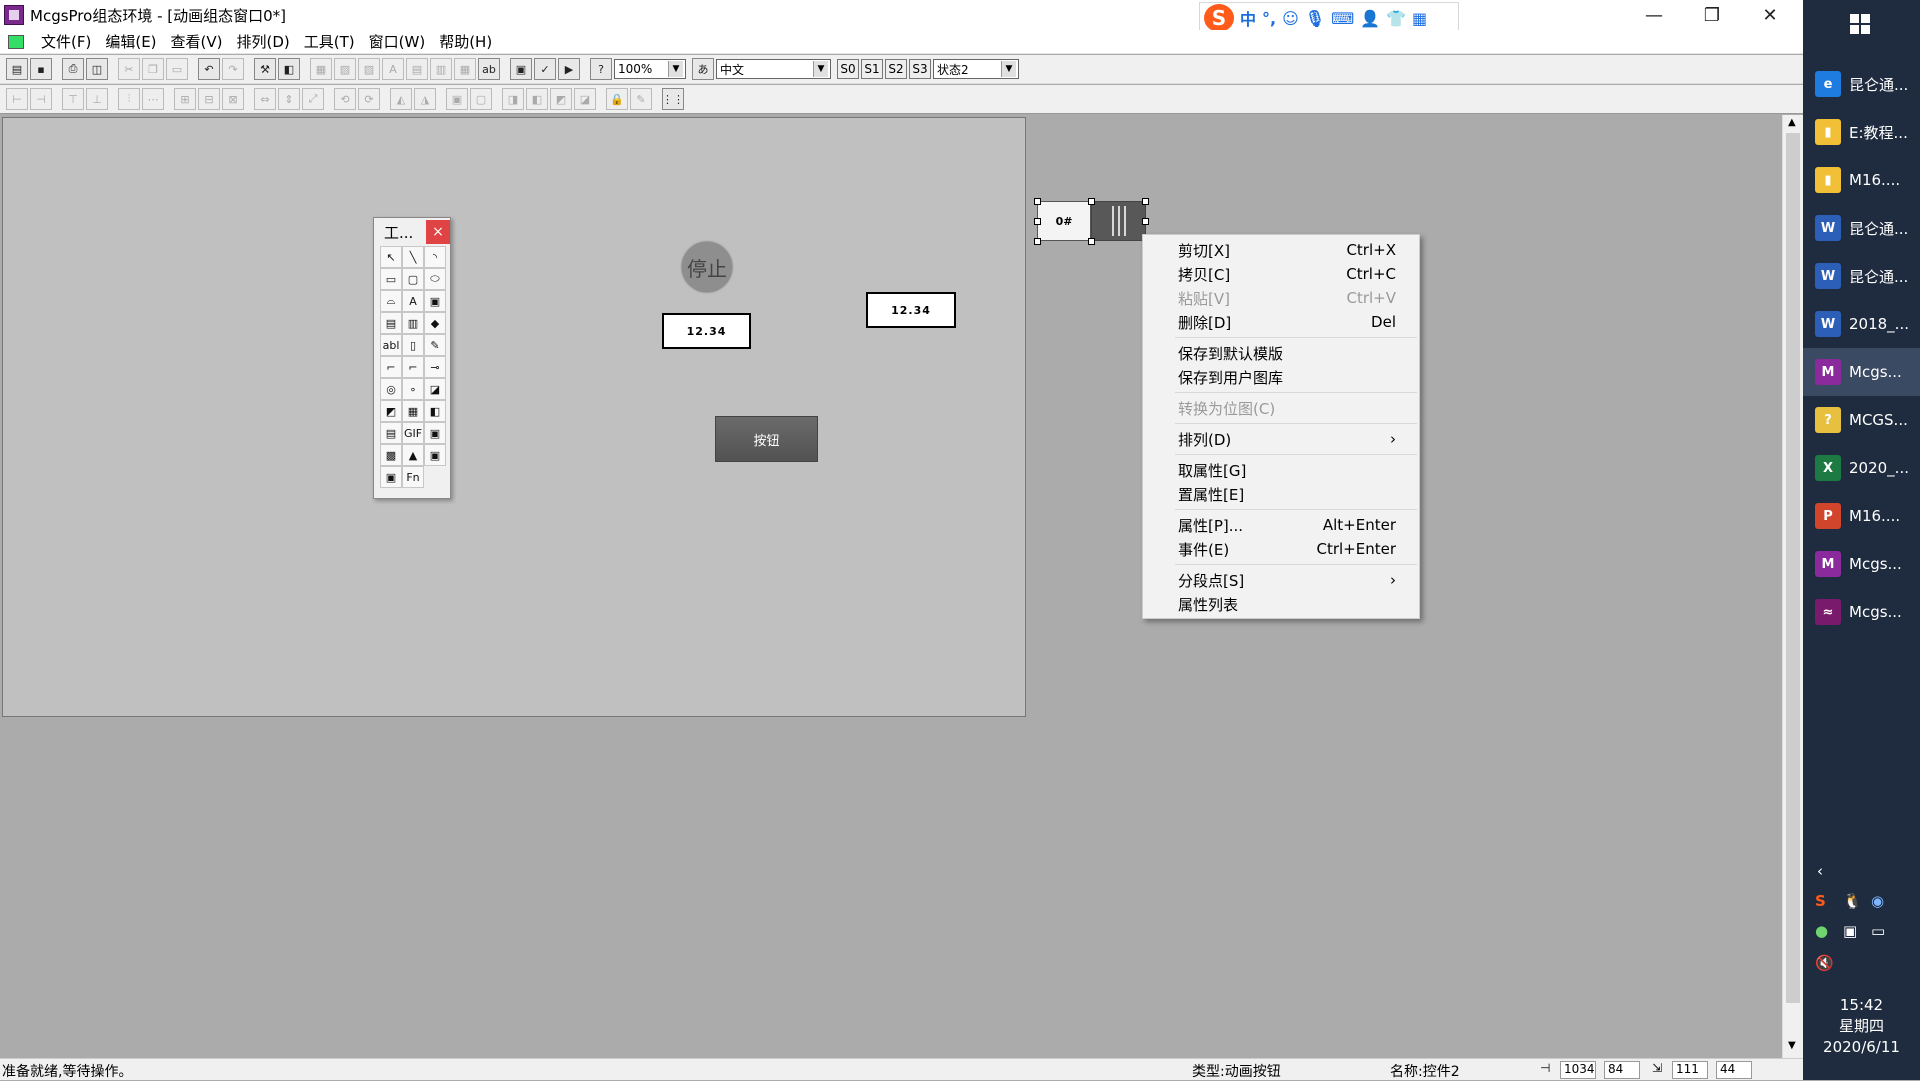 The image size is (1920, 1081). I want to click on numeric-display-2: 12.34, so click(911, 310).